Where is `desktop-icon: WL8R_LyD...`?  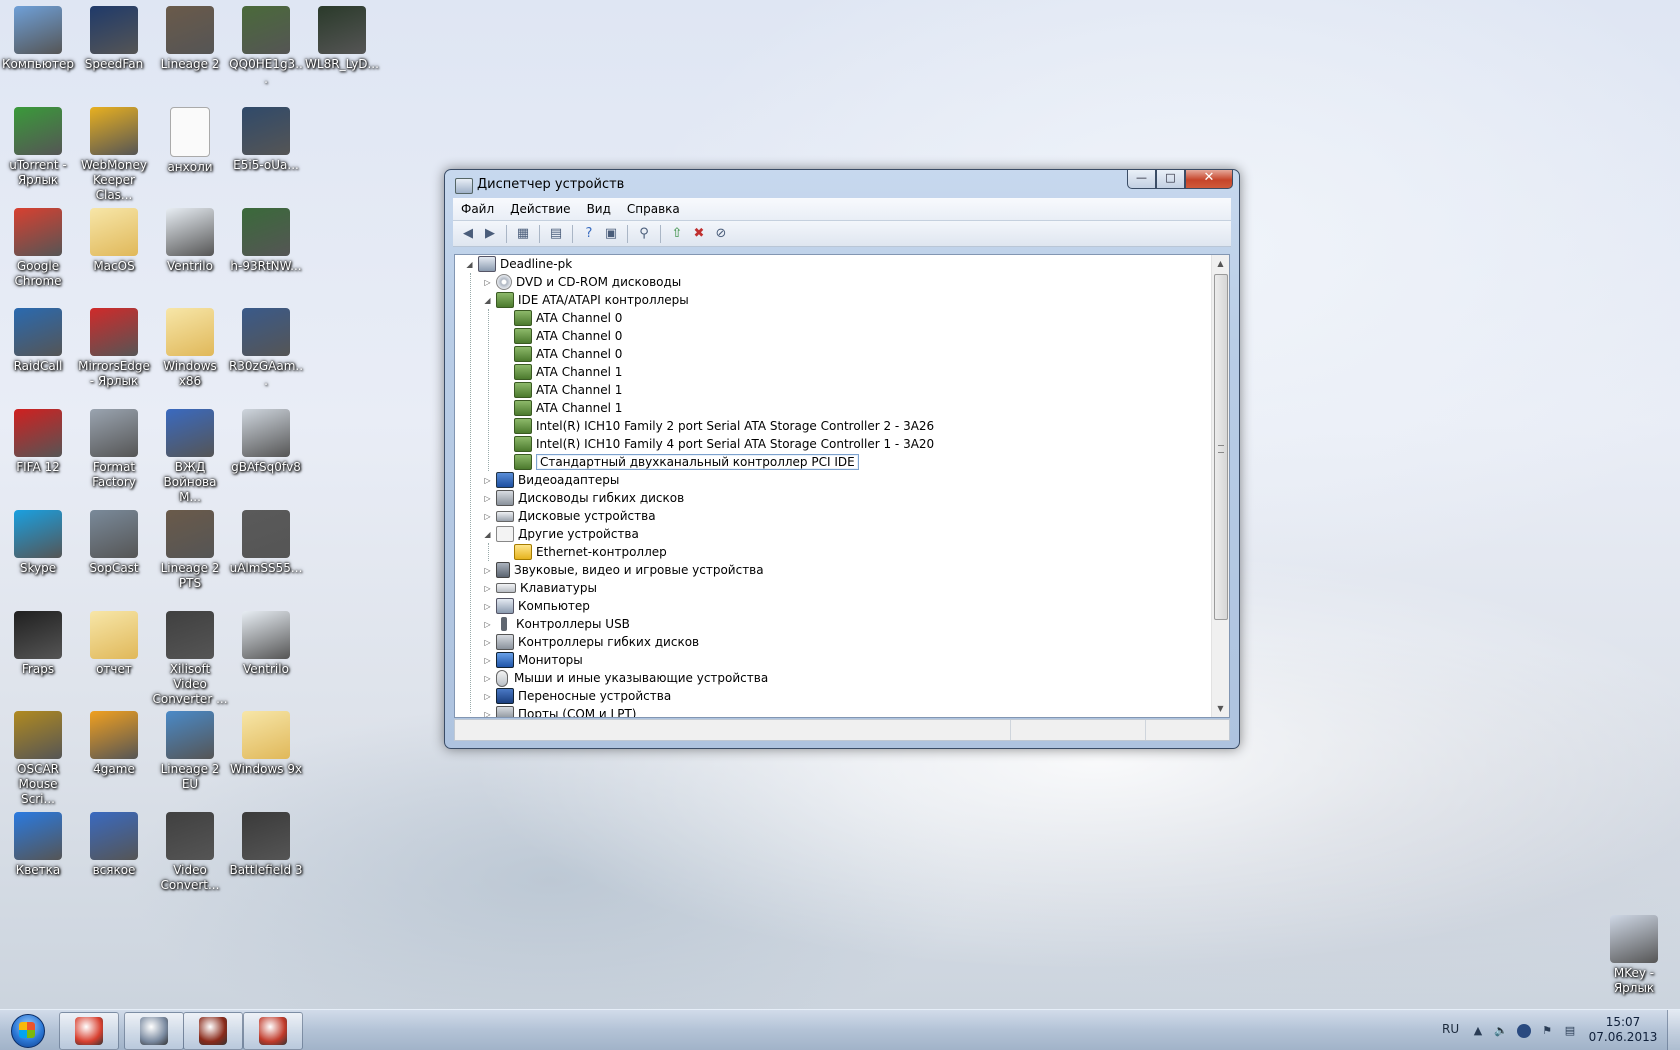 desktop-icon: WL8R_LyD... is located at coordinates (342, 39).